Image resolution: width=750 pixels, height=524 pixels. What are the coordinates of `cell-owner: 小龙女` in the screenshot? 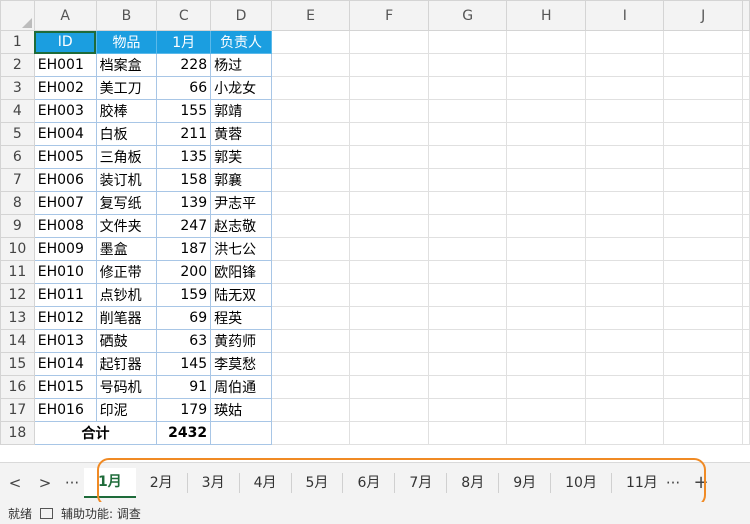 It's located at (241, 88).